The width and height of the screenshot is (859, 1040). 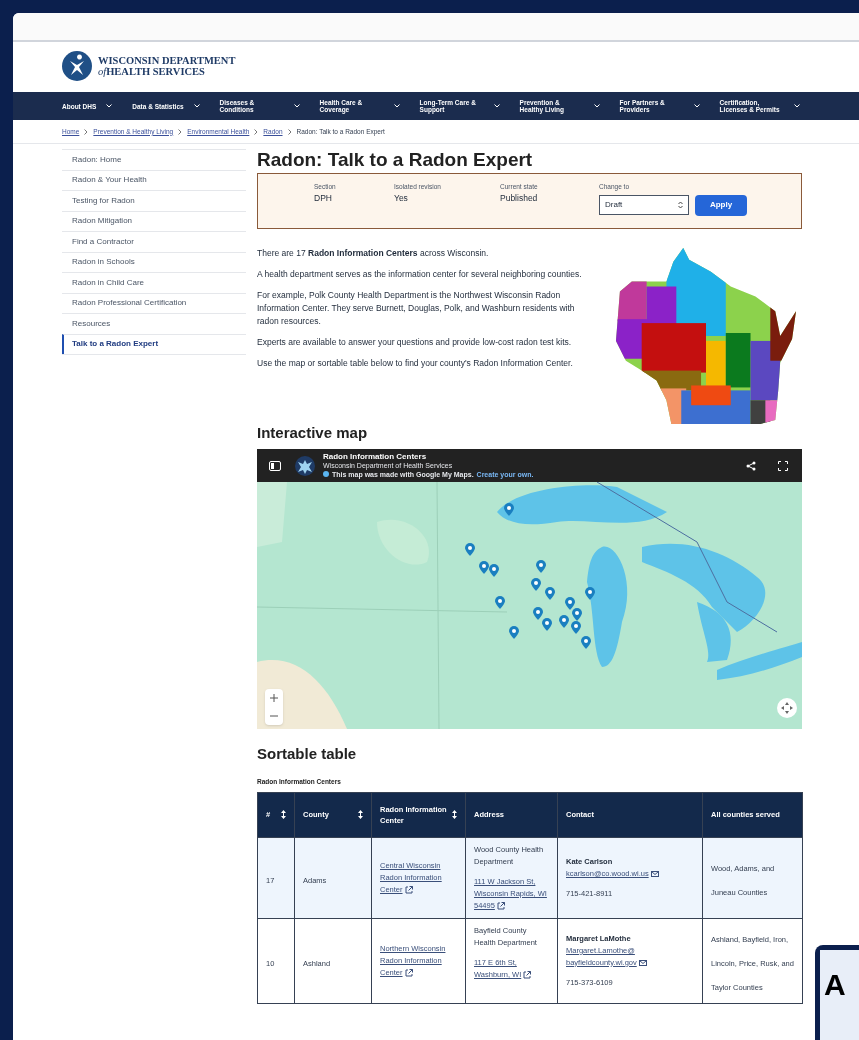 What do you see at coordinates (420, 274) in the screenshot?
I see `paragraph: A health department serves as the information center for several neighboring counties.` at bounding box center [420, 274].